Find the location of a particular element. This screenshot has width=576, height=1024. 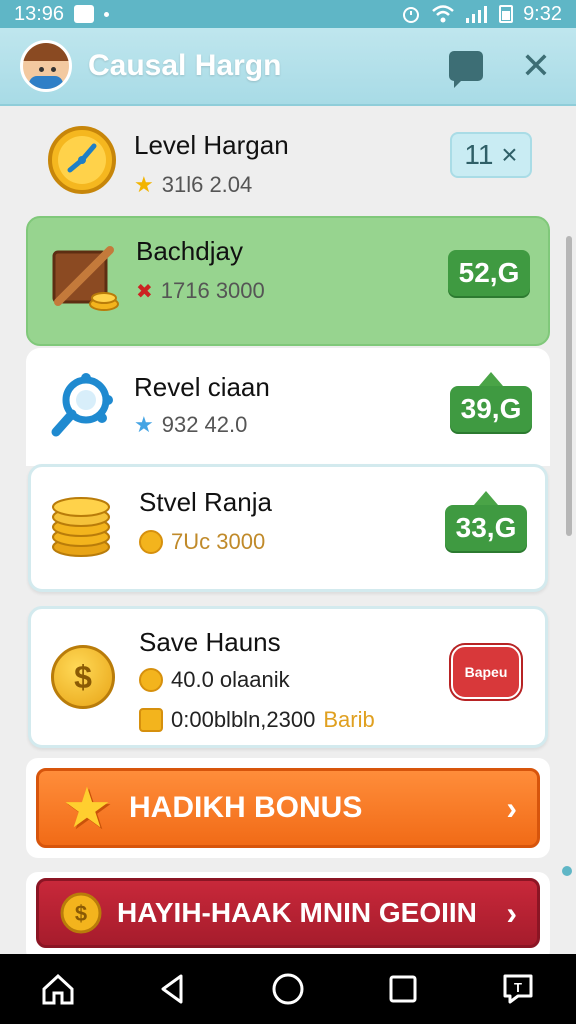

back-icon is located at coordinates (172, 989).